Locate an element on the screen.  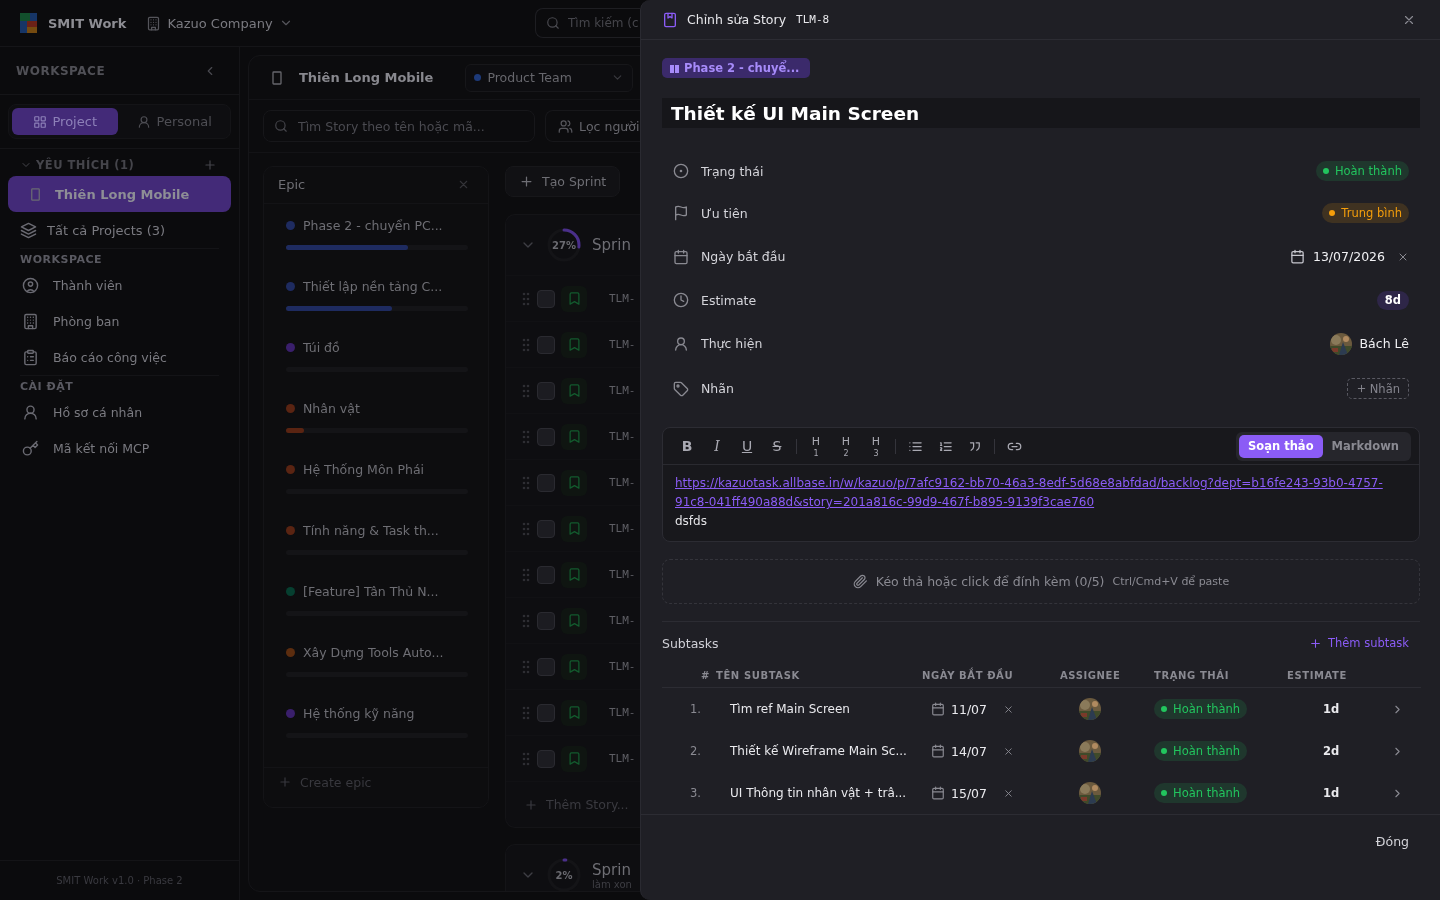
date-picker: 14/07 is located at coordinates (959, 751).